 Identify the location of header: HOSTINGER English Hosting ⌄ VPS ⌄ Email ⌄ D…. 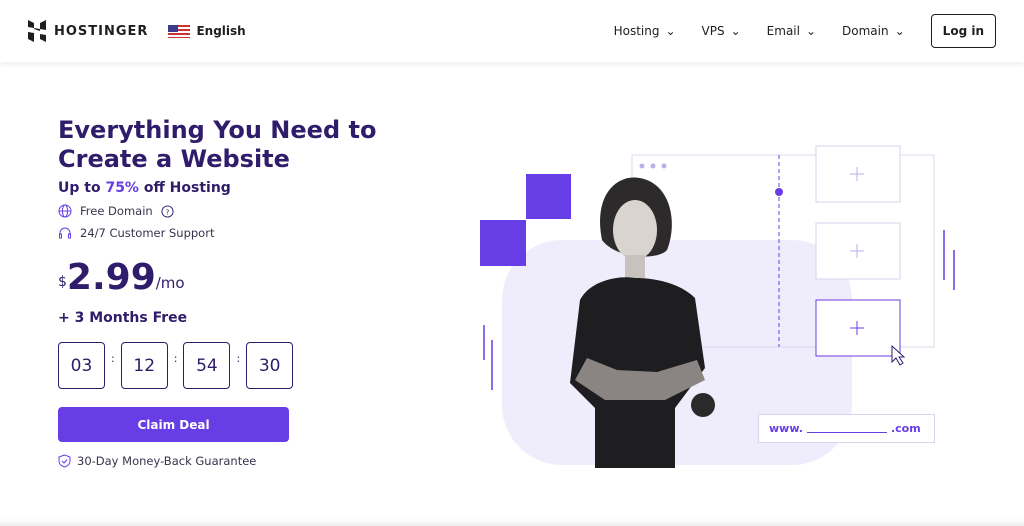
(512, 31).